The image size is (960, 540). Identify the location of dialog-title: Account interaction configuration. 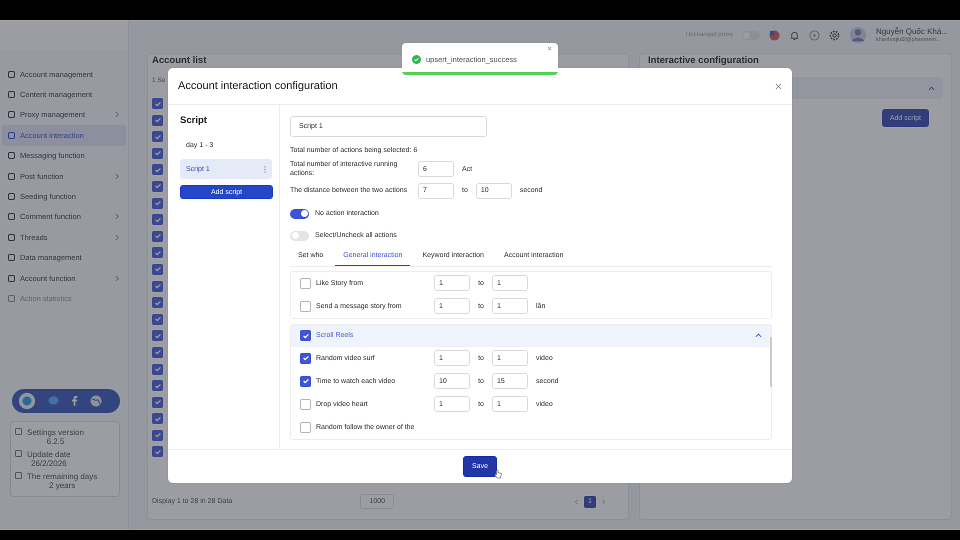
(258, 86).